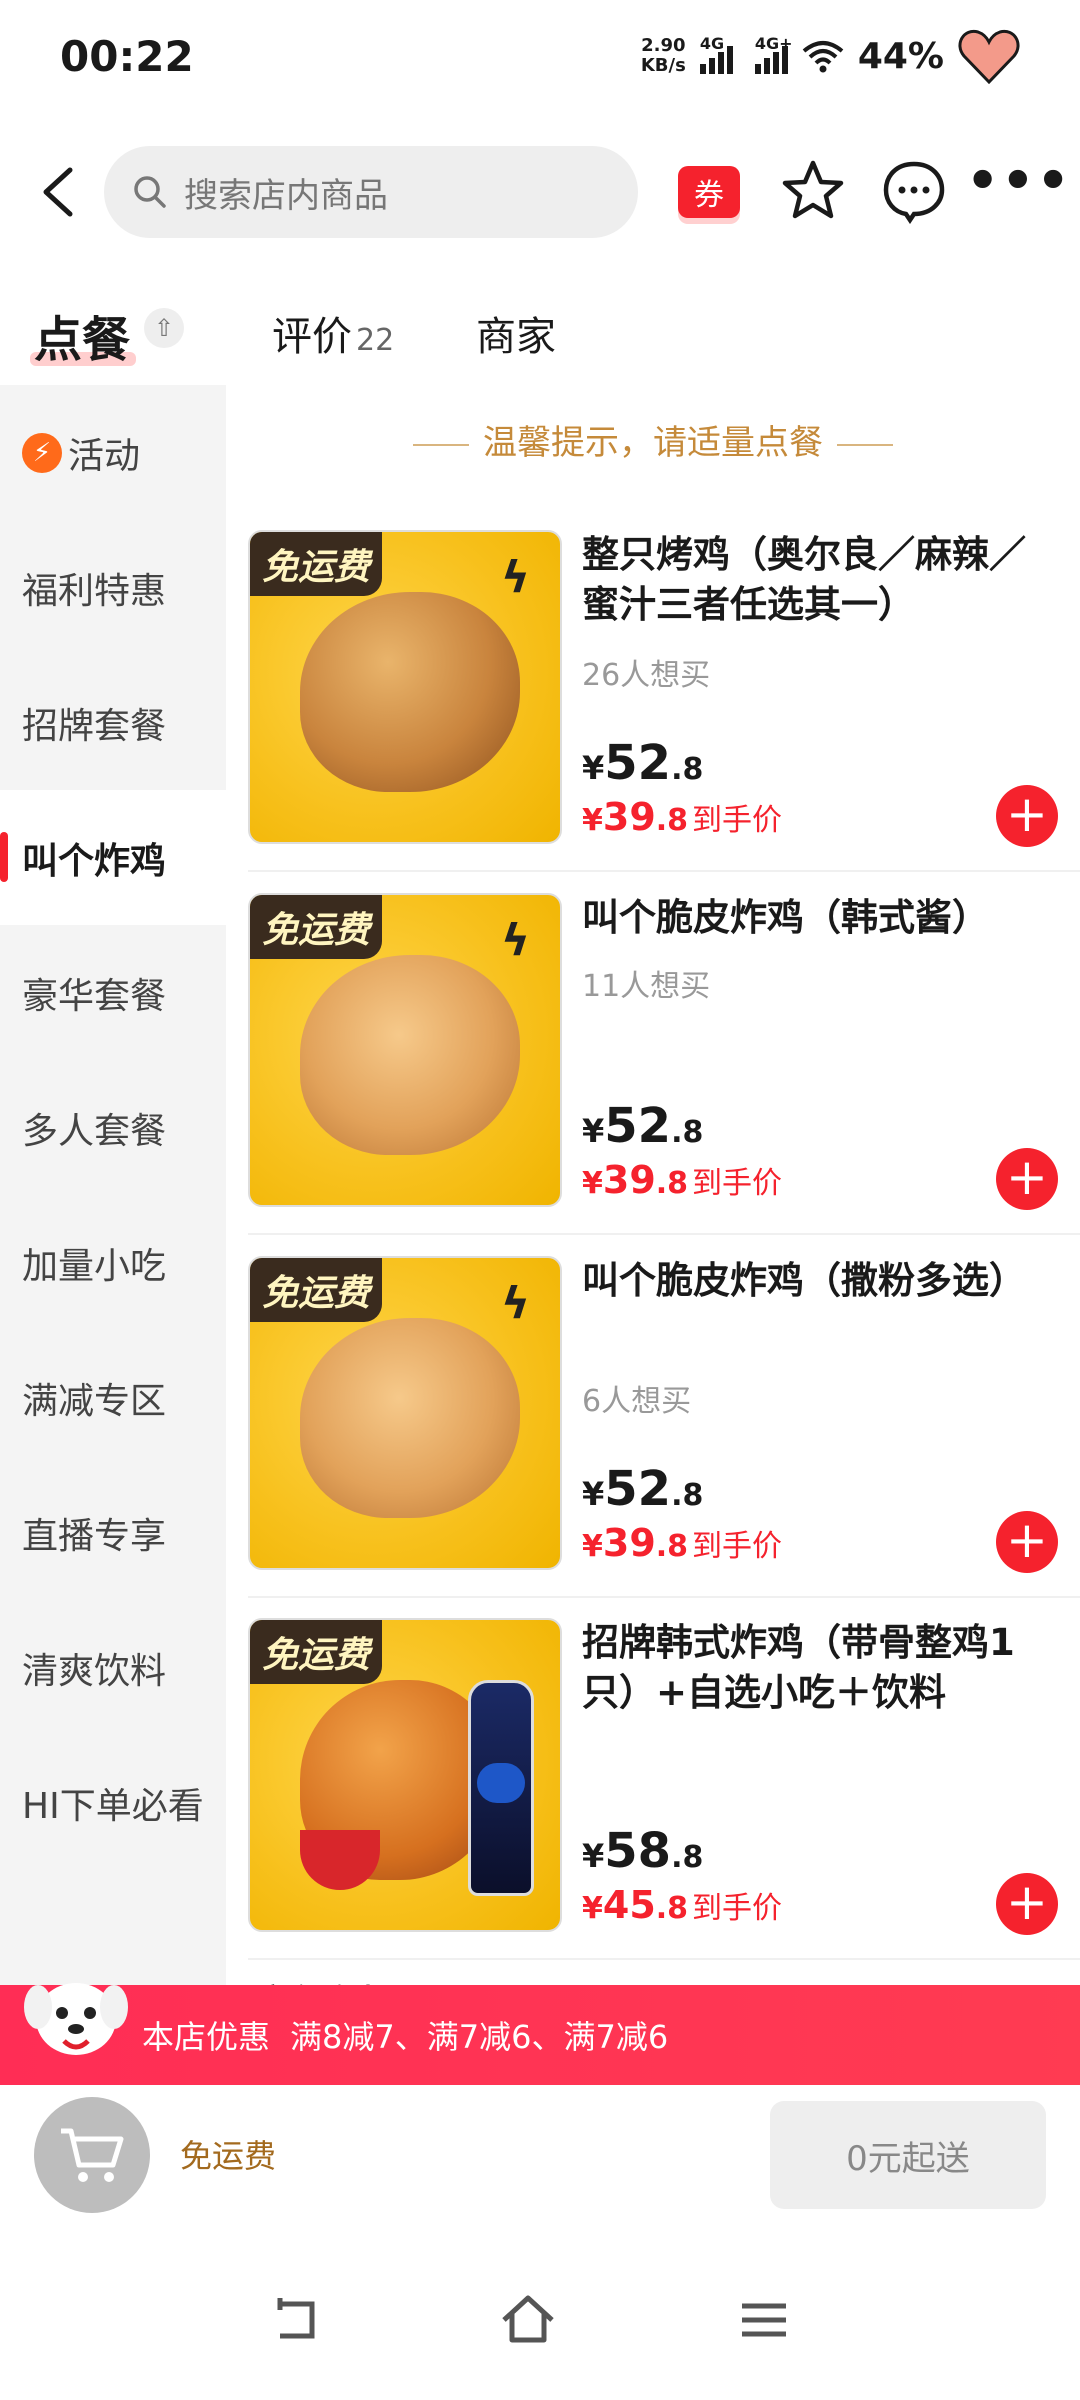 Image resolution: width=1080 pixels, height=2400 pixels. What do you see at coordinates (914, 191) in the screenshot?
I see `customer-service-icon` at bounding box center [914, 191].